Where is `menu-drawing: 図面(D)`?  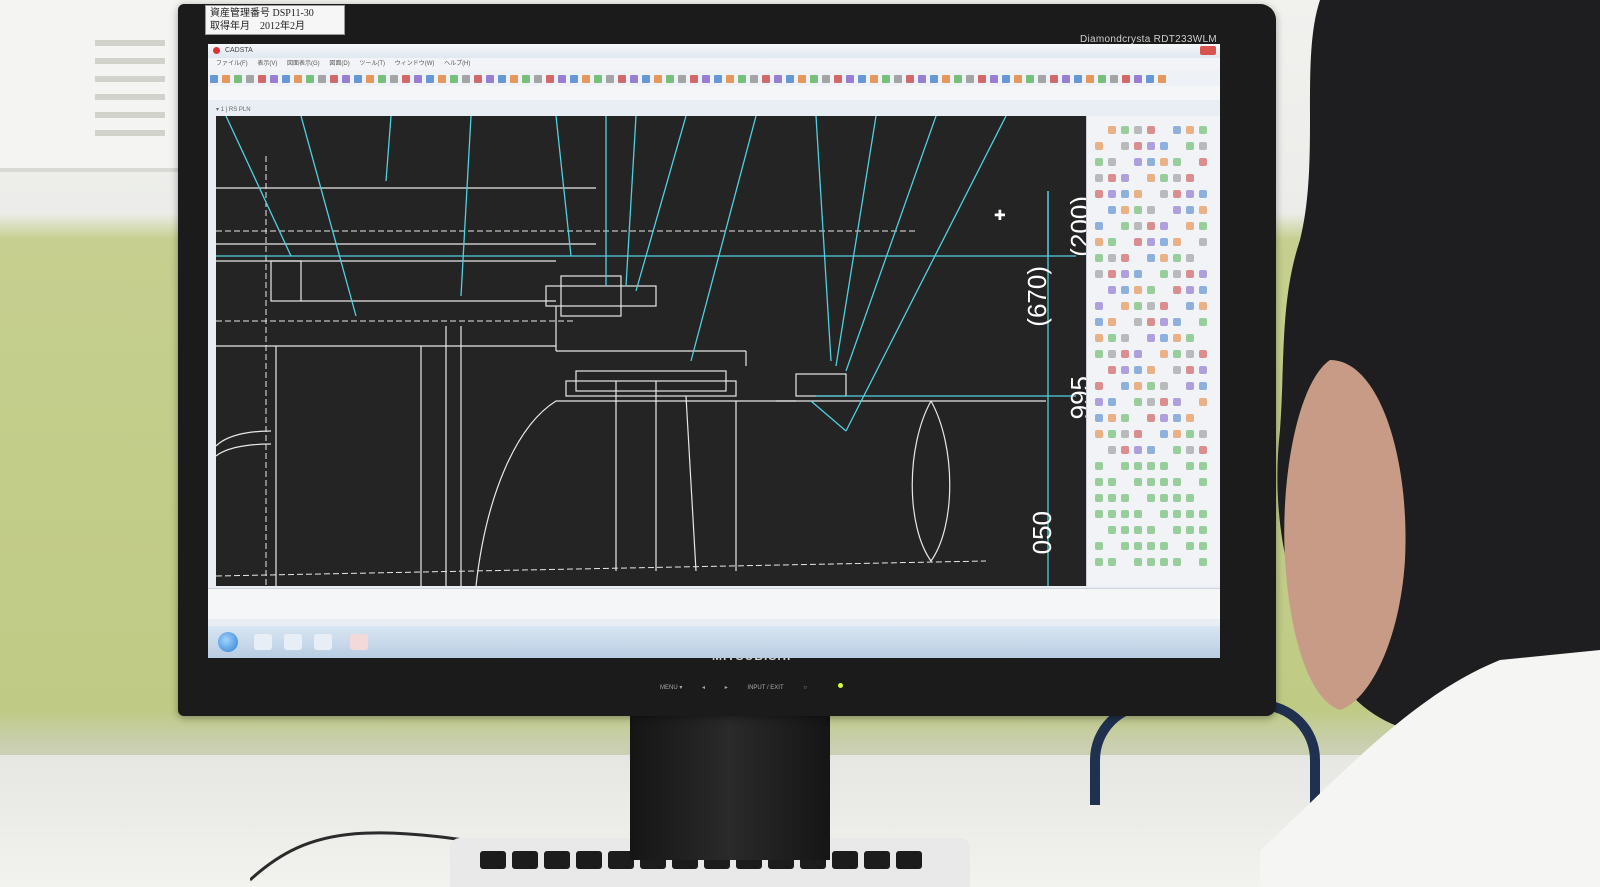 menu-drawing: 図面(D) is located at coordinates (339, 64).